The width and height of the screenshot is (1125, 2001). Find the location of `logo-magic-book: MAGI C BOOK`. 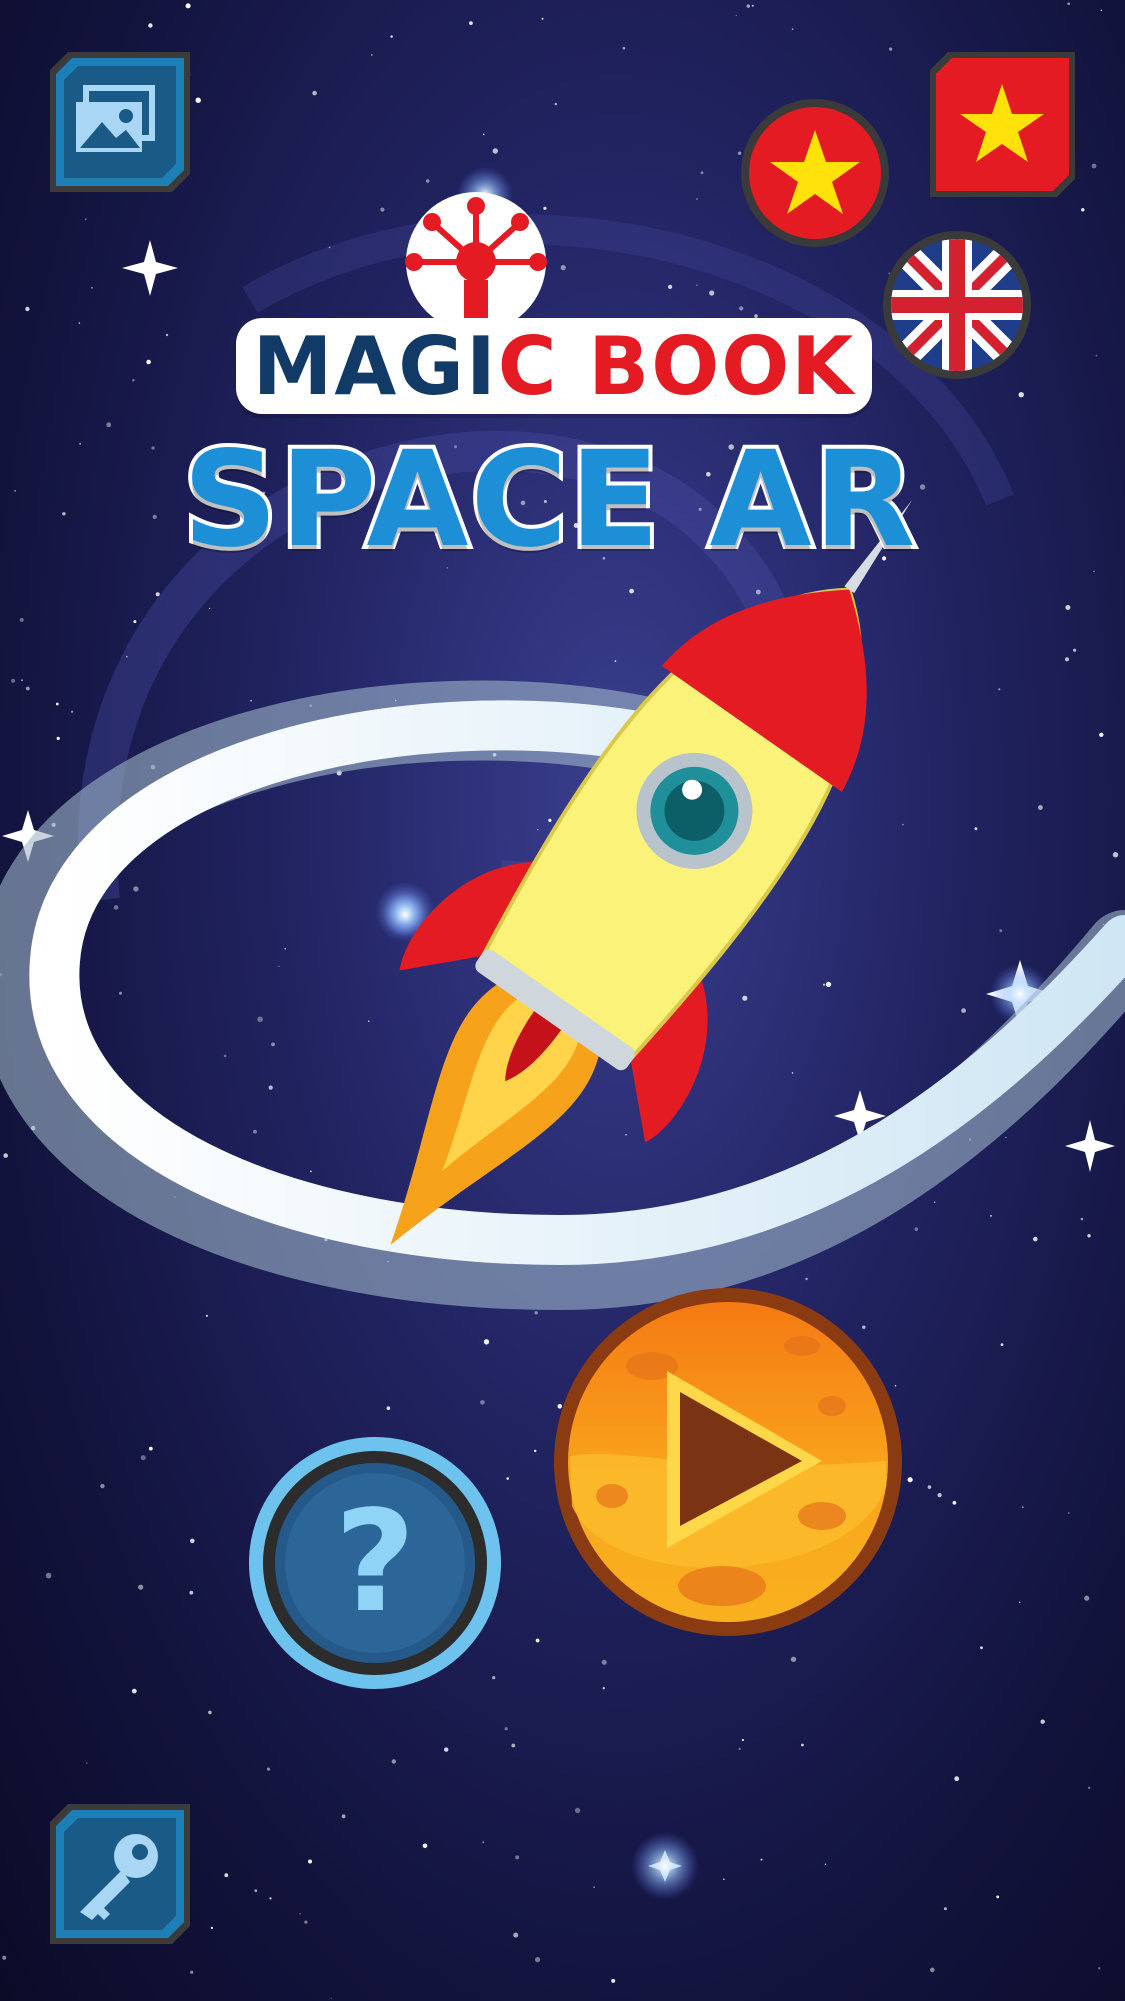

logo-magic-book: MAGI C BOOK is located at coordinates (554, 366).